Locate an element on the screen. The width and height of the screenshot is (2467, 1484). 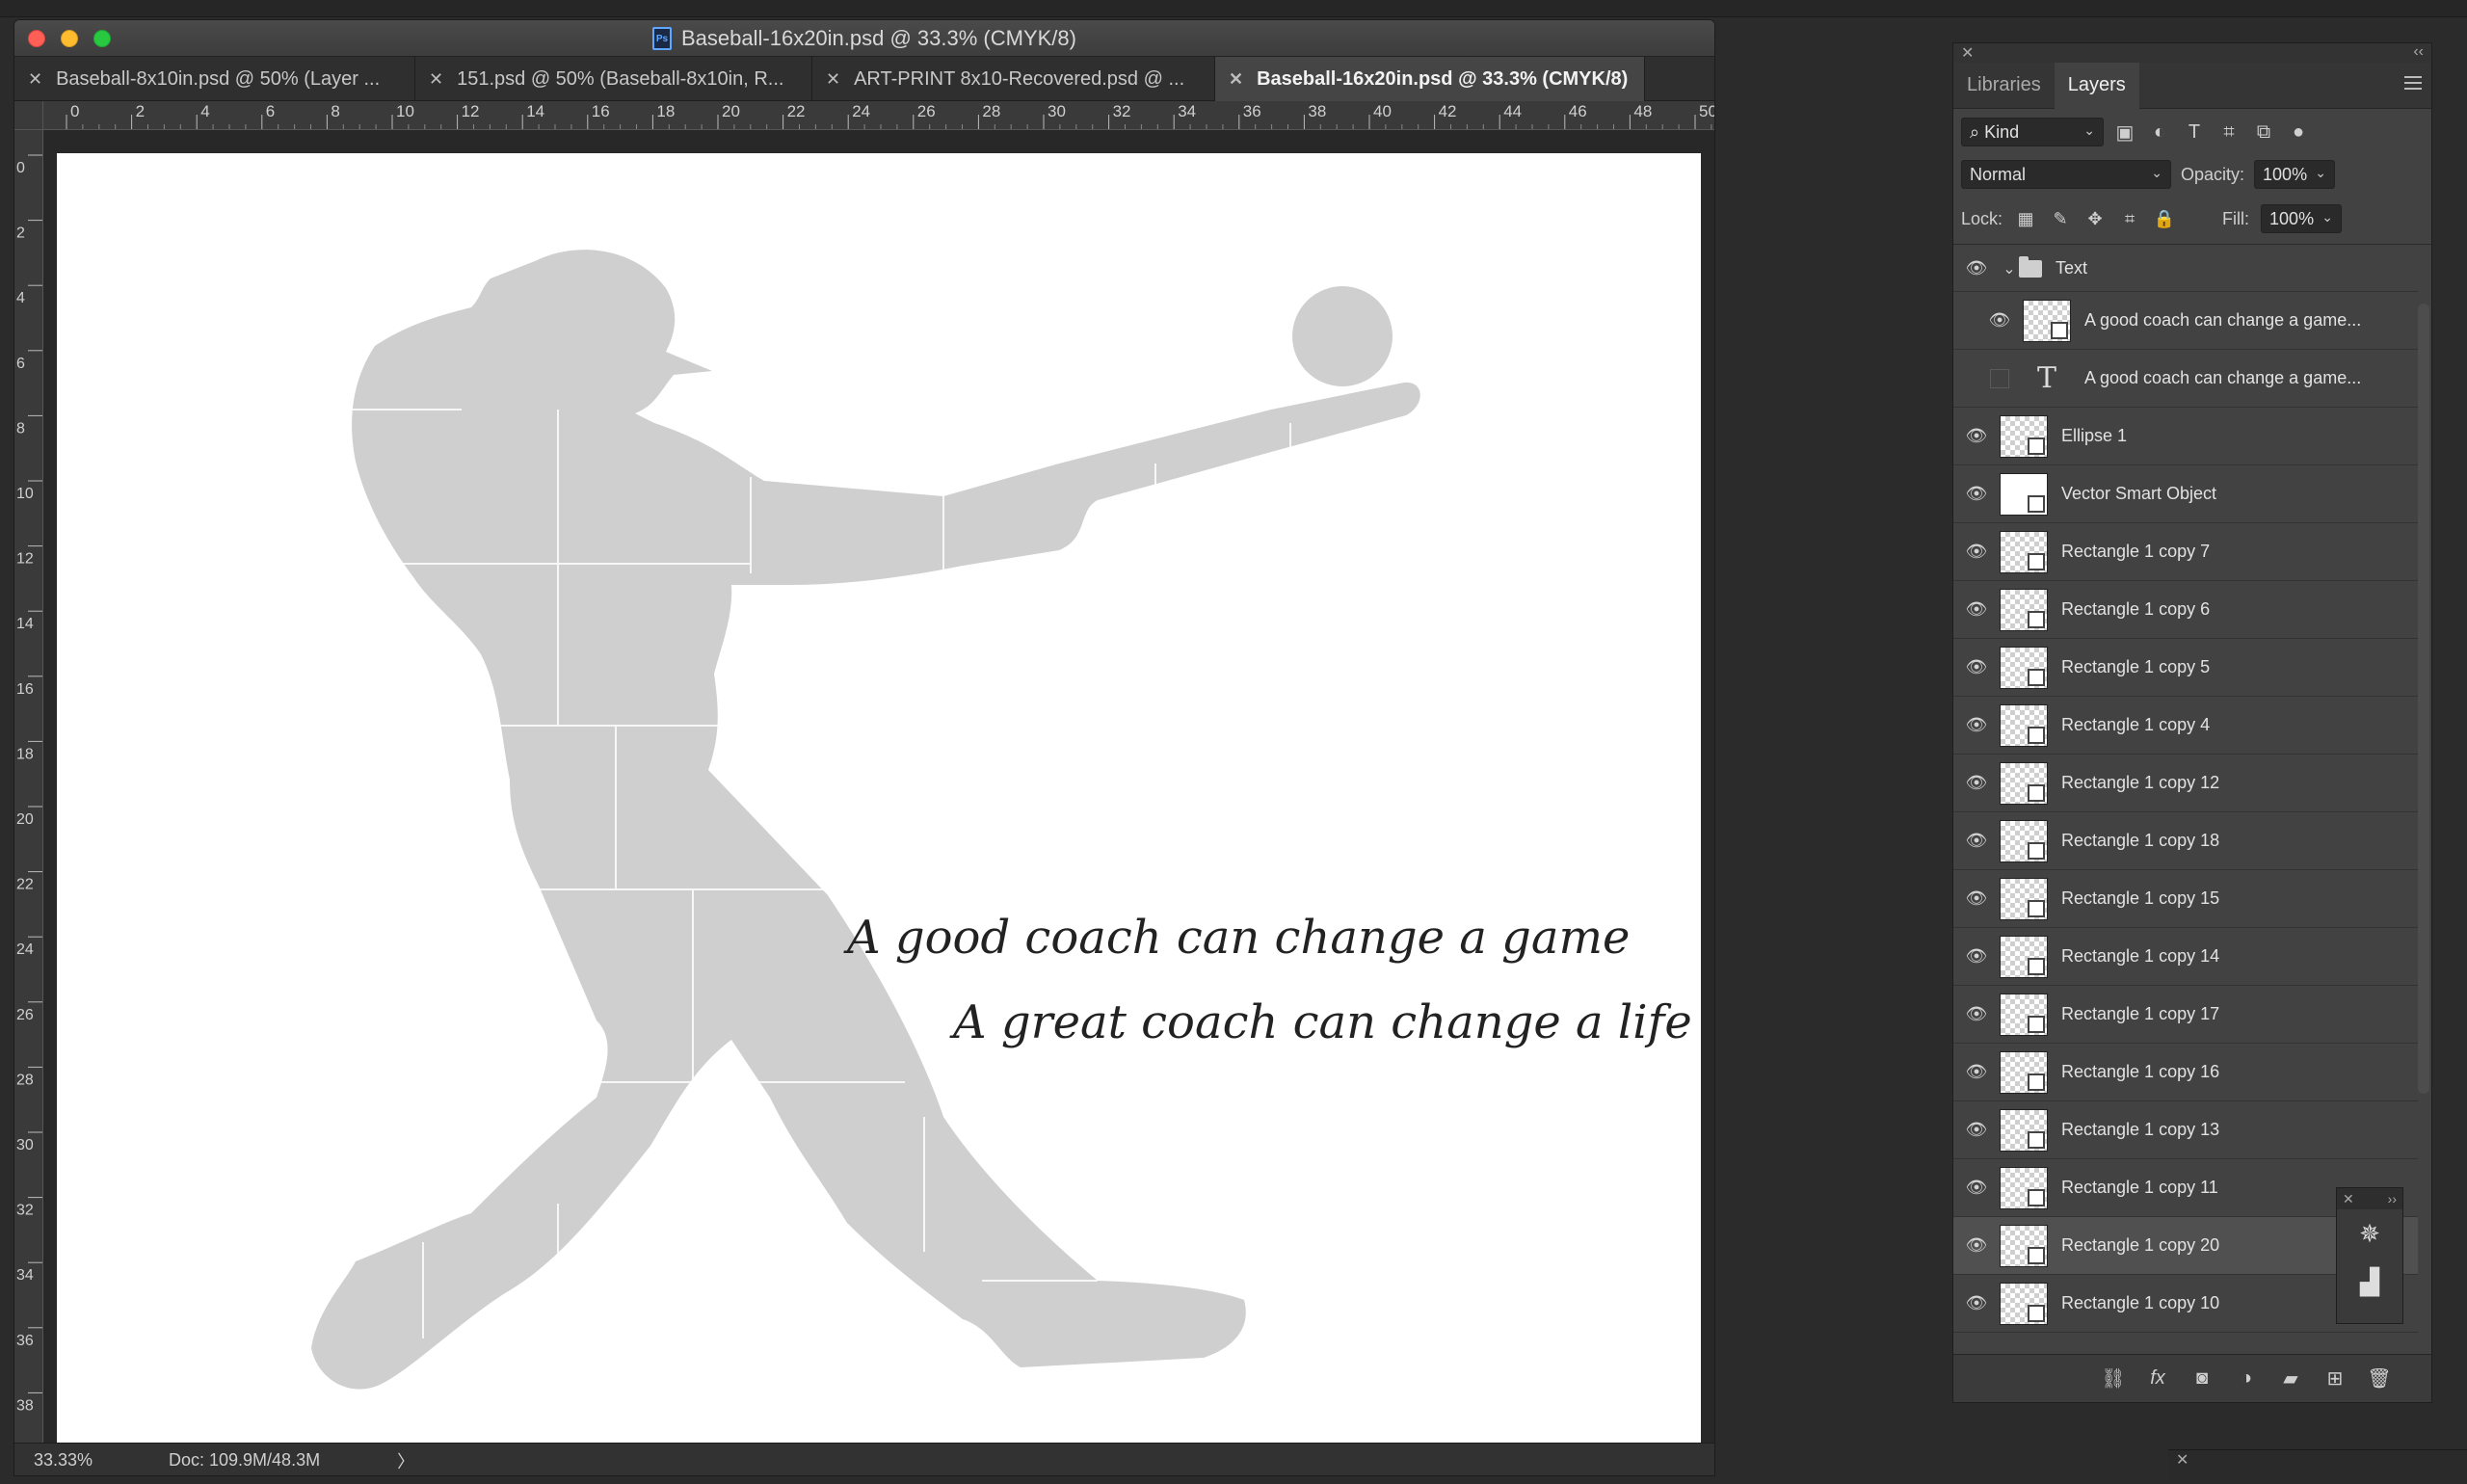
doc-size: Doc: 109.9M/48.3M is located at coordinates (244, 1460).